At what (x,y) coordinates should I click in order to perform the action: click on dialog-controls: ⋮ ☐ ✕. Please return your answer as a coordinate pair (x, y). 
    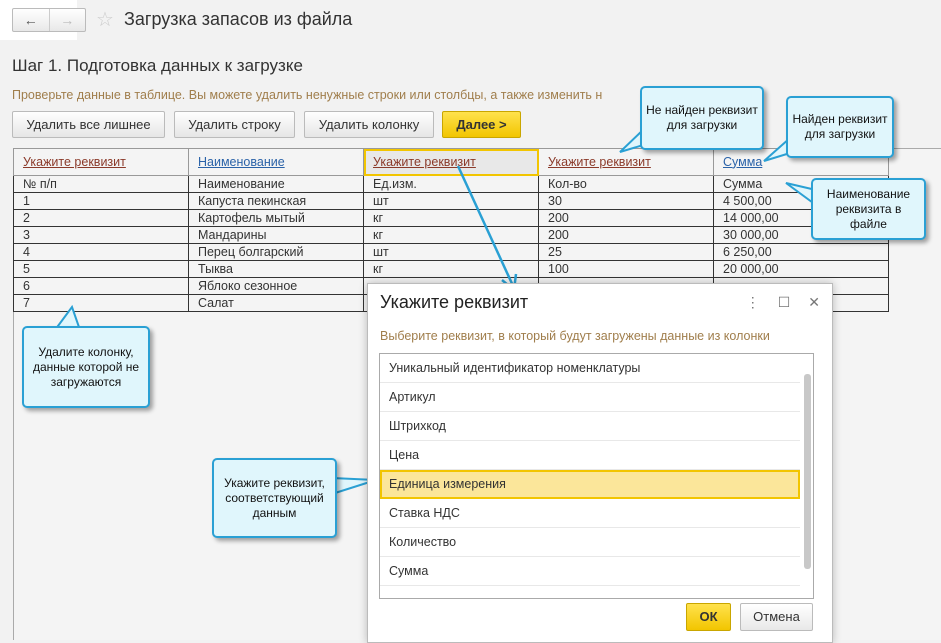
    Looking at the image, I should click on (783, 302).